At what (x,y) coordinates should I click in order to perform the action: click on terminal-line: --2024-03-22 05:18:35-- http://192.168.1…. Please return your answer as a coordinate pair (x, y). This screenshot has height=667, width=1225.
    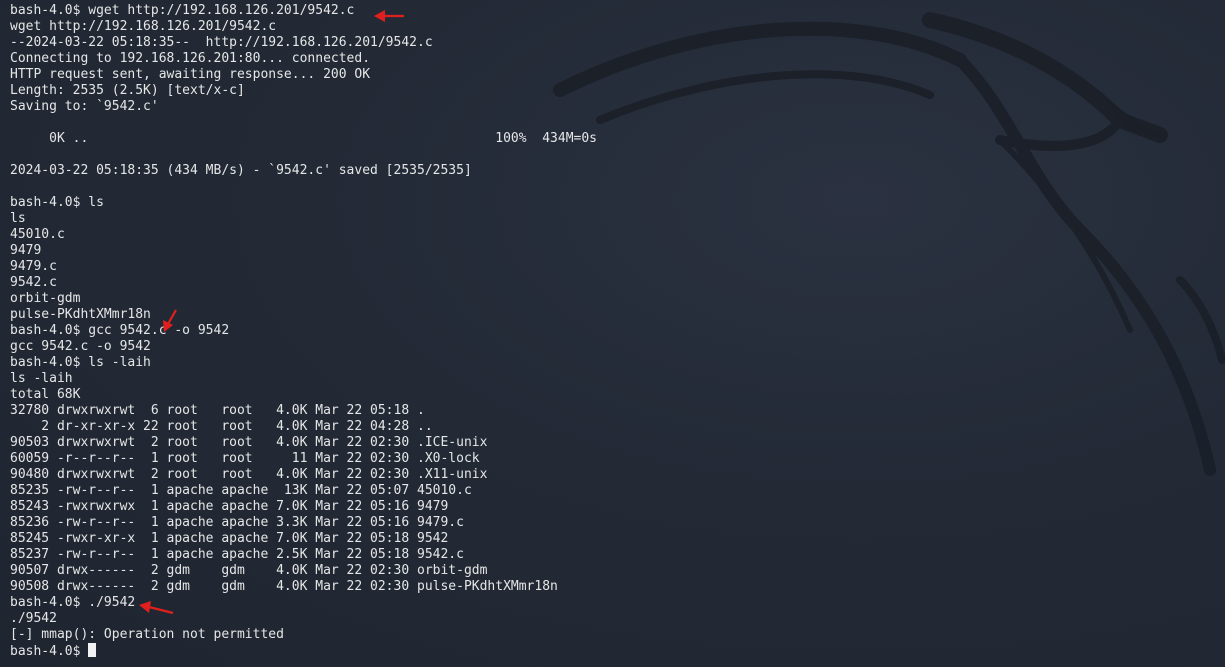
    Looking at the image, I should click on (221, 42).